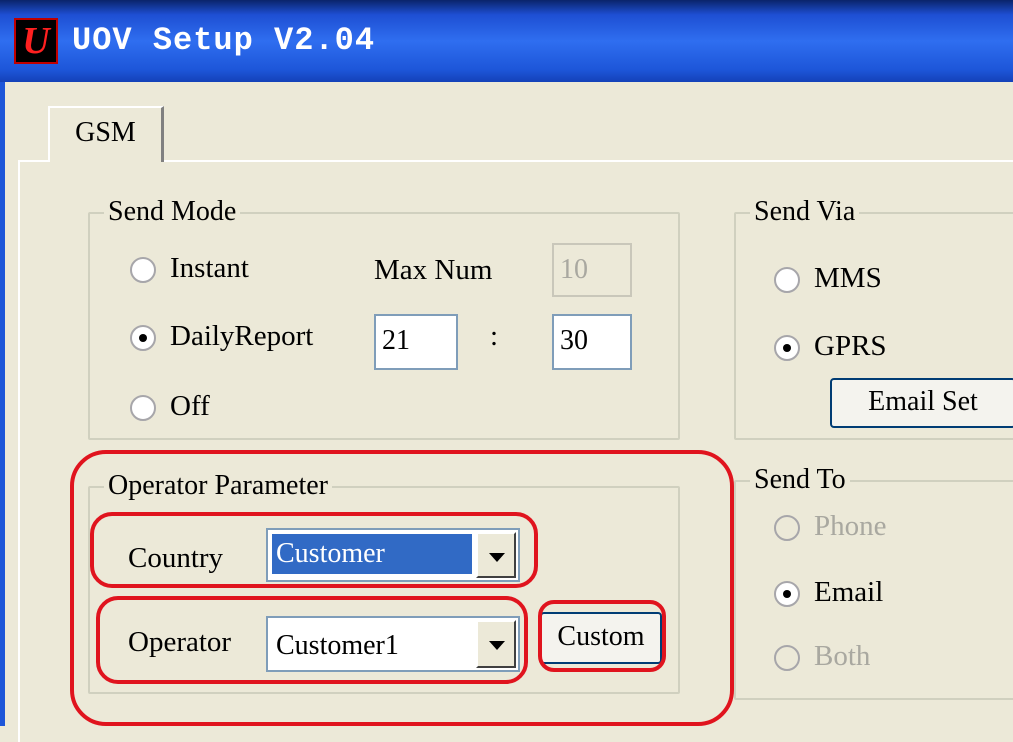 Image resolution: width=1013 pixels, height=742 pixels. Describe the element at coordinates (180, 642) in the screenshot. I see `operator-label: Operator` at that location.